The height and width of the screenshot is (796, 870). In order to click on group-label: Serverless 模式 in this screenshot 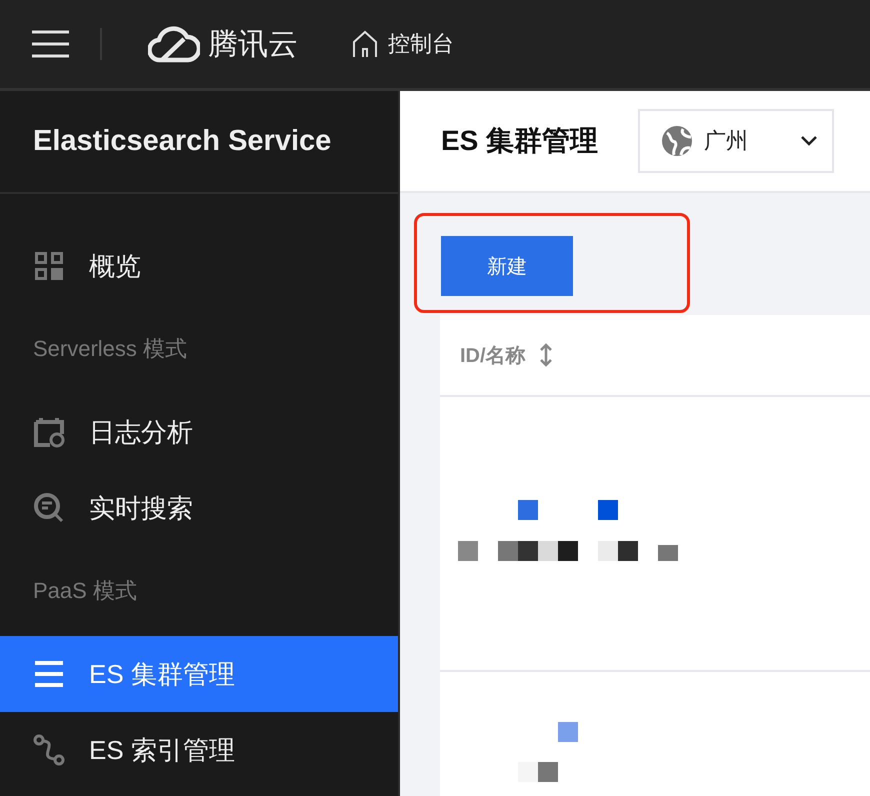, I will do `click(110, 349)`.